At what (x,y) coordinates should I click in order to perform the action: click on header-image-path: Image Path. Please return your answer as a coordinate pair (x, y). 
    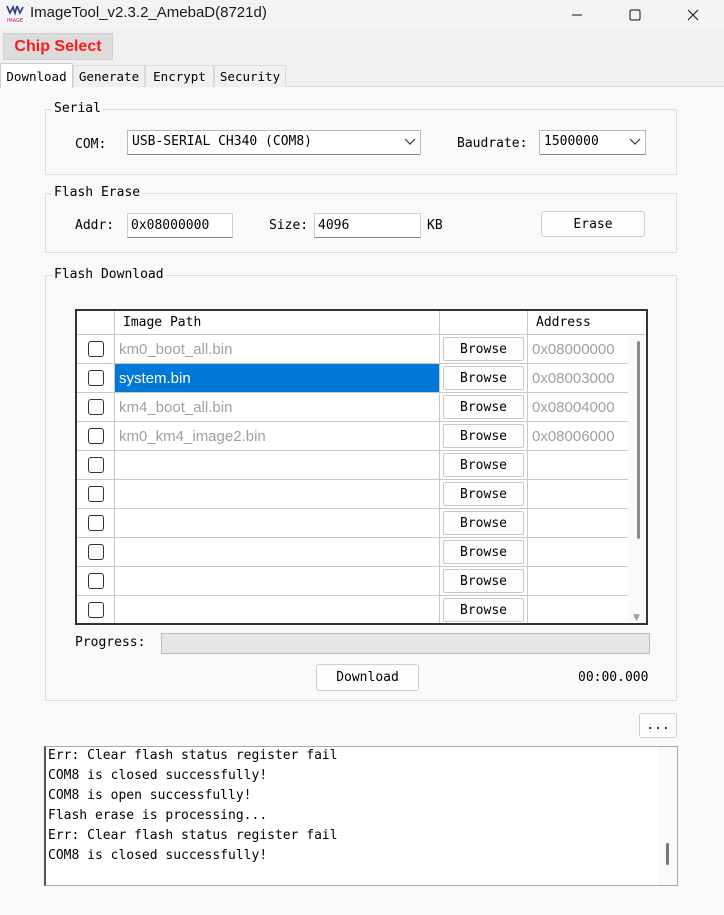
    Looking at the image, I should click on (277, 323).